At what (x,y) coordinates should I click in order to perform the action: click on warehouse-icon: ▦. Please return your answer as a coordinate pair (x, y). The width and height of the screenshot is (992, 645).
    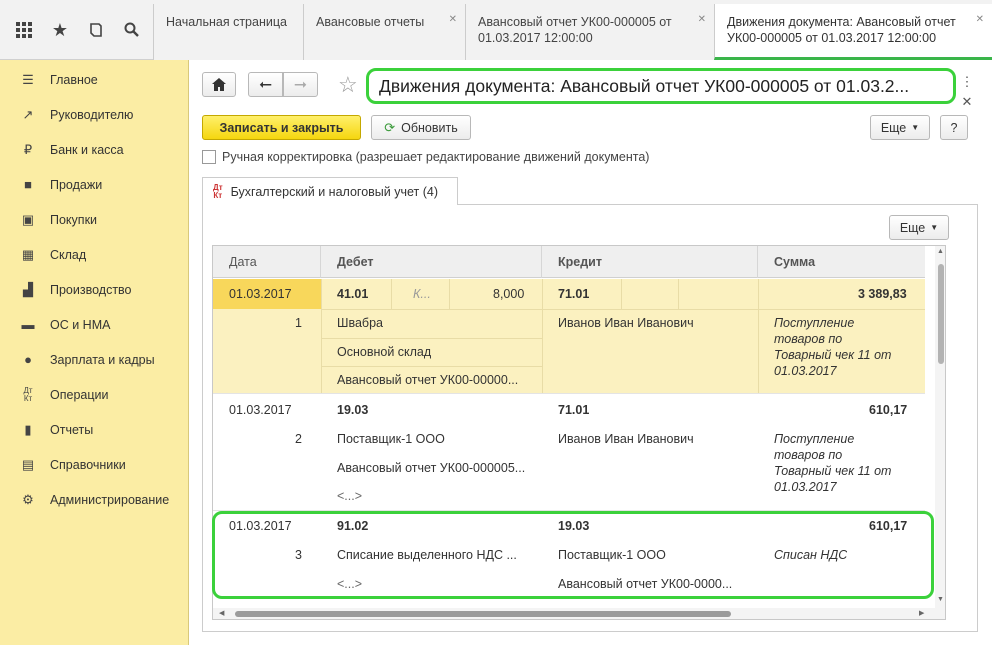
    Looking at the image, I should click on (28, 254).